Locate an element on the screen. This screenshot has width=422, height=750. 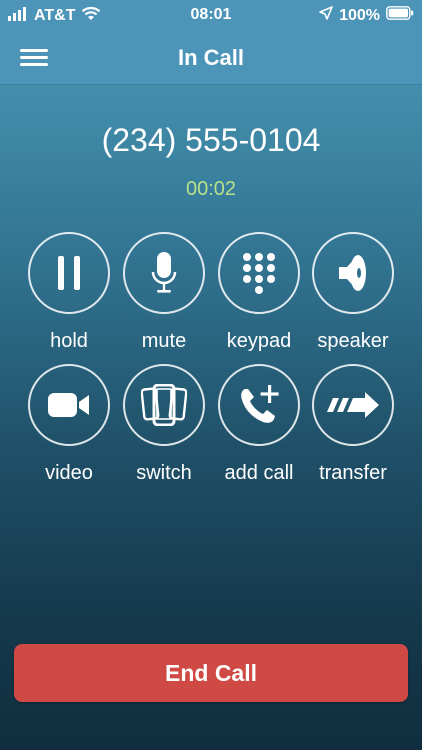
mute-circle is located at coordinates (164, 273).